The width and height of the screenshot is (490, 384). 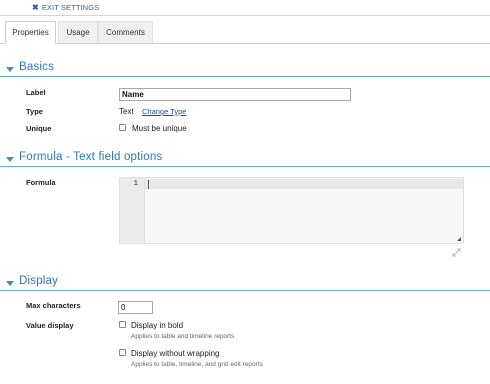 I want to click on type-field-label: Type, so click(x=34, y=111).